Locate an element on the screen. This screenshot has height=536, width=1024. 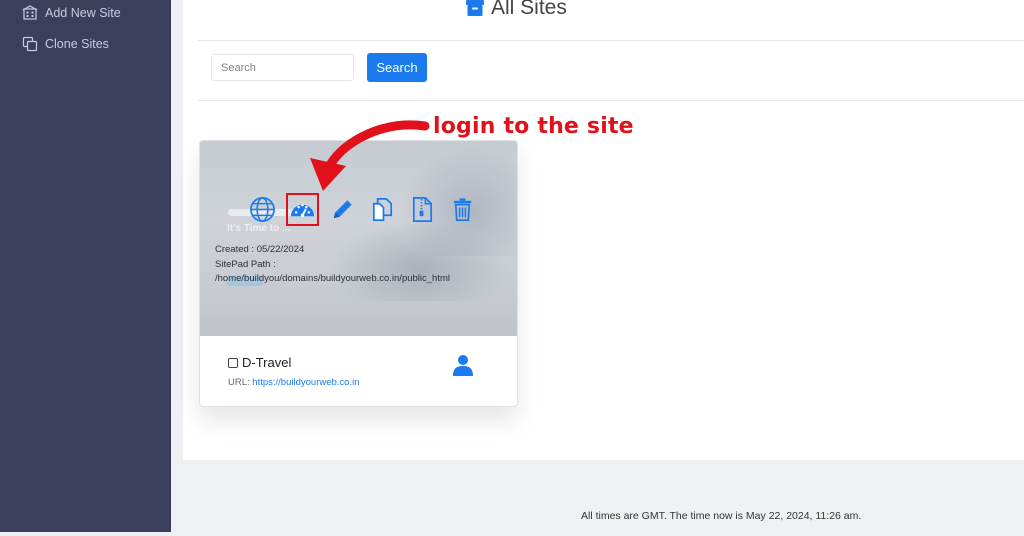
annotation-label: login to the site is located at coordinates (533, 126).